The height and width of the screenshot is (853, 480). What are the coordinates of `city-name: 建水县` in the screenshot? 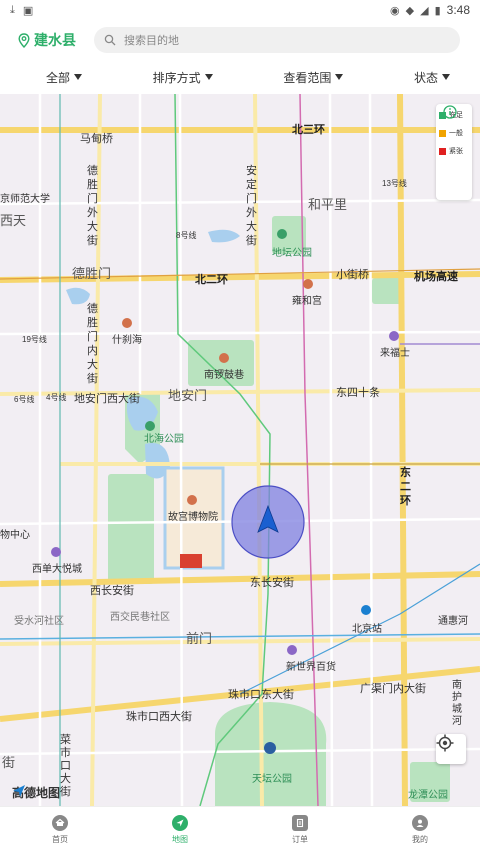 It's located at (55, 40).